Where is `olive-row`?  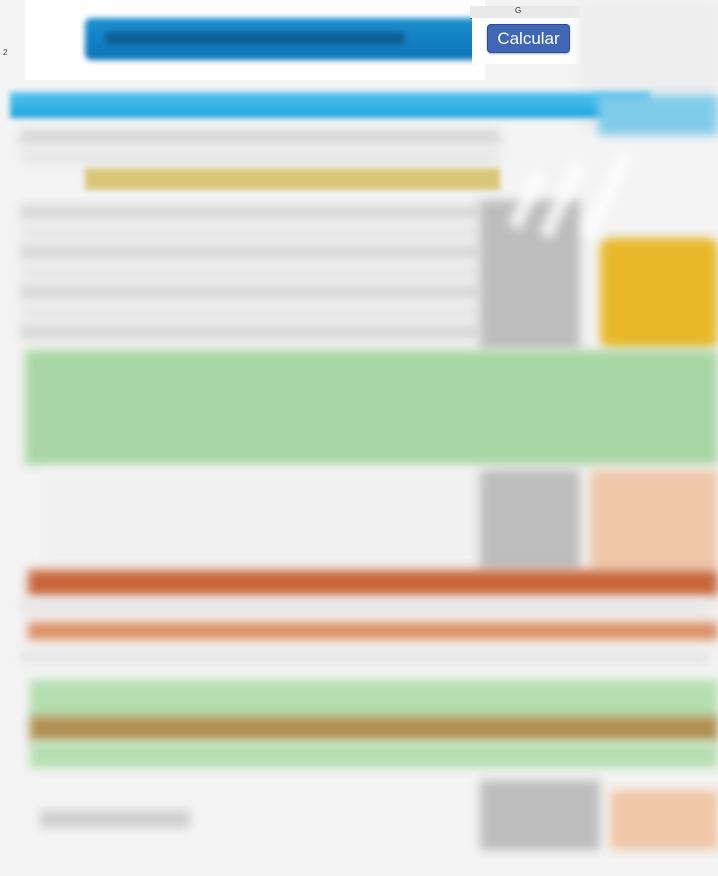 olive-row is located at coordinates (374, 729).